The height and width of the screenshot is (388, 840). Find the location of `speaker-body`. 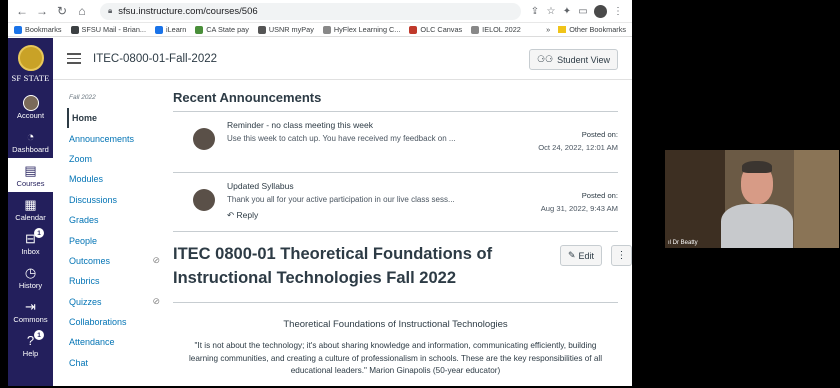

speaker-body is located at coordinates (757, 226).